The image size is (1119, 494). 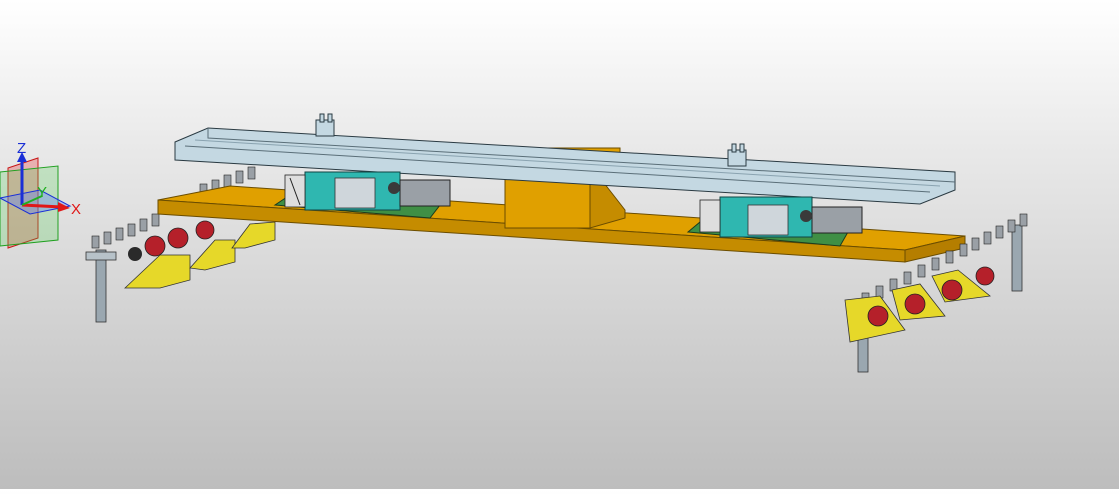 What do you see at coordinates (76, 209) in the screenshot?
I see `x-axis-label: X` at bounding box center [76, 209].